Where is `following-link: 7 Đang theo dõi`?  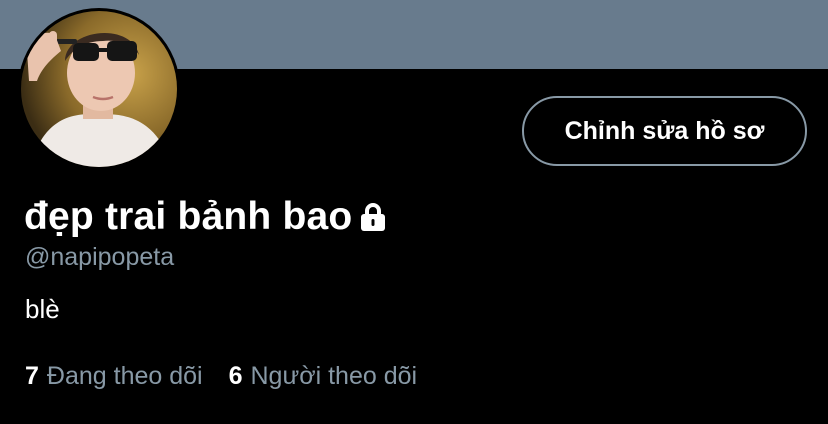 following-link: 7 Đang theo dõi is located at coordinates (114, 376).